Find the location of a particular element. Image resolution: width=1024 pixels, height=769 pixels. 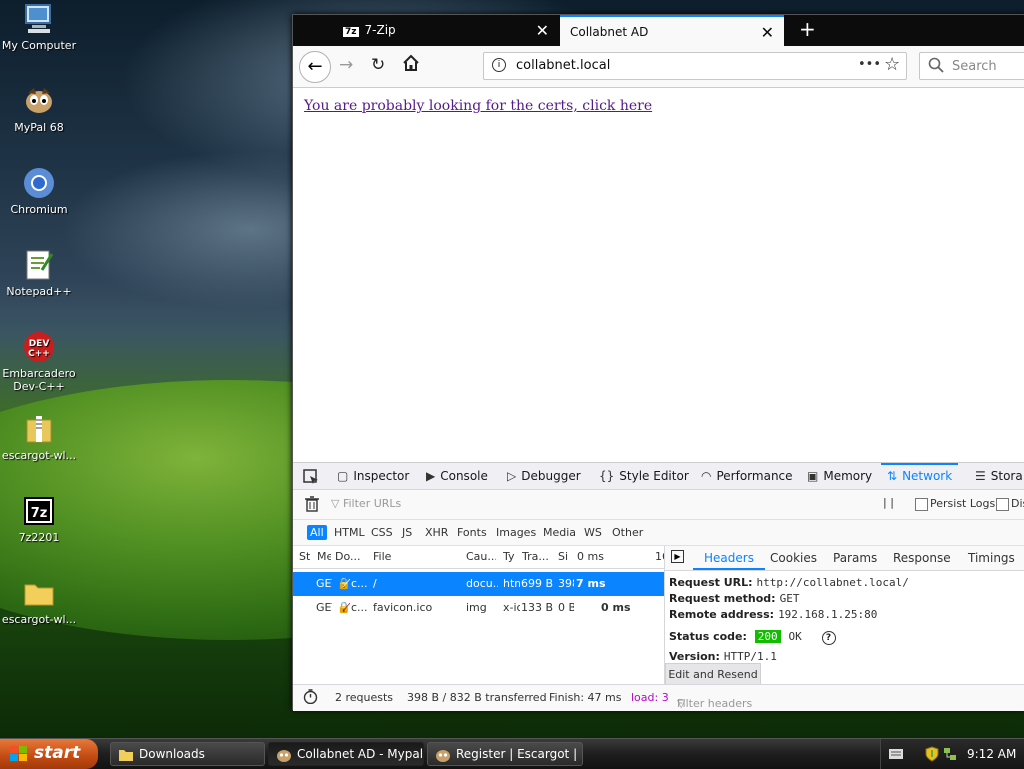

insecure-lock-icon: 🔒̸ is located at coordinates (344, 583).